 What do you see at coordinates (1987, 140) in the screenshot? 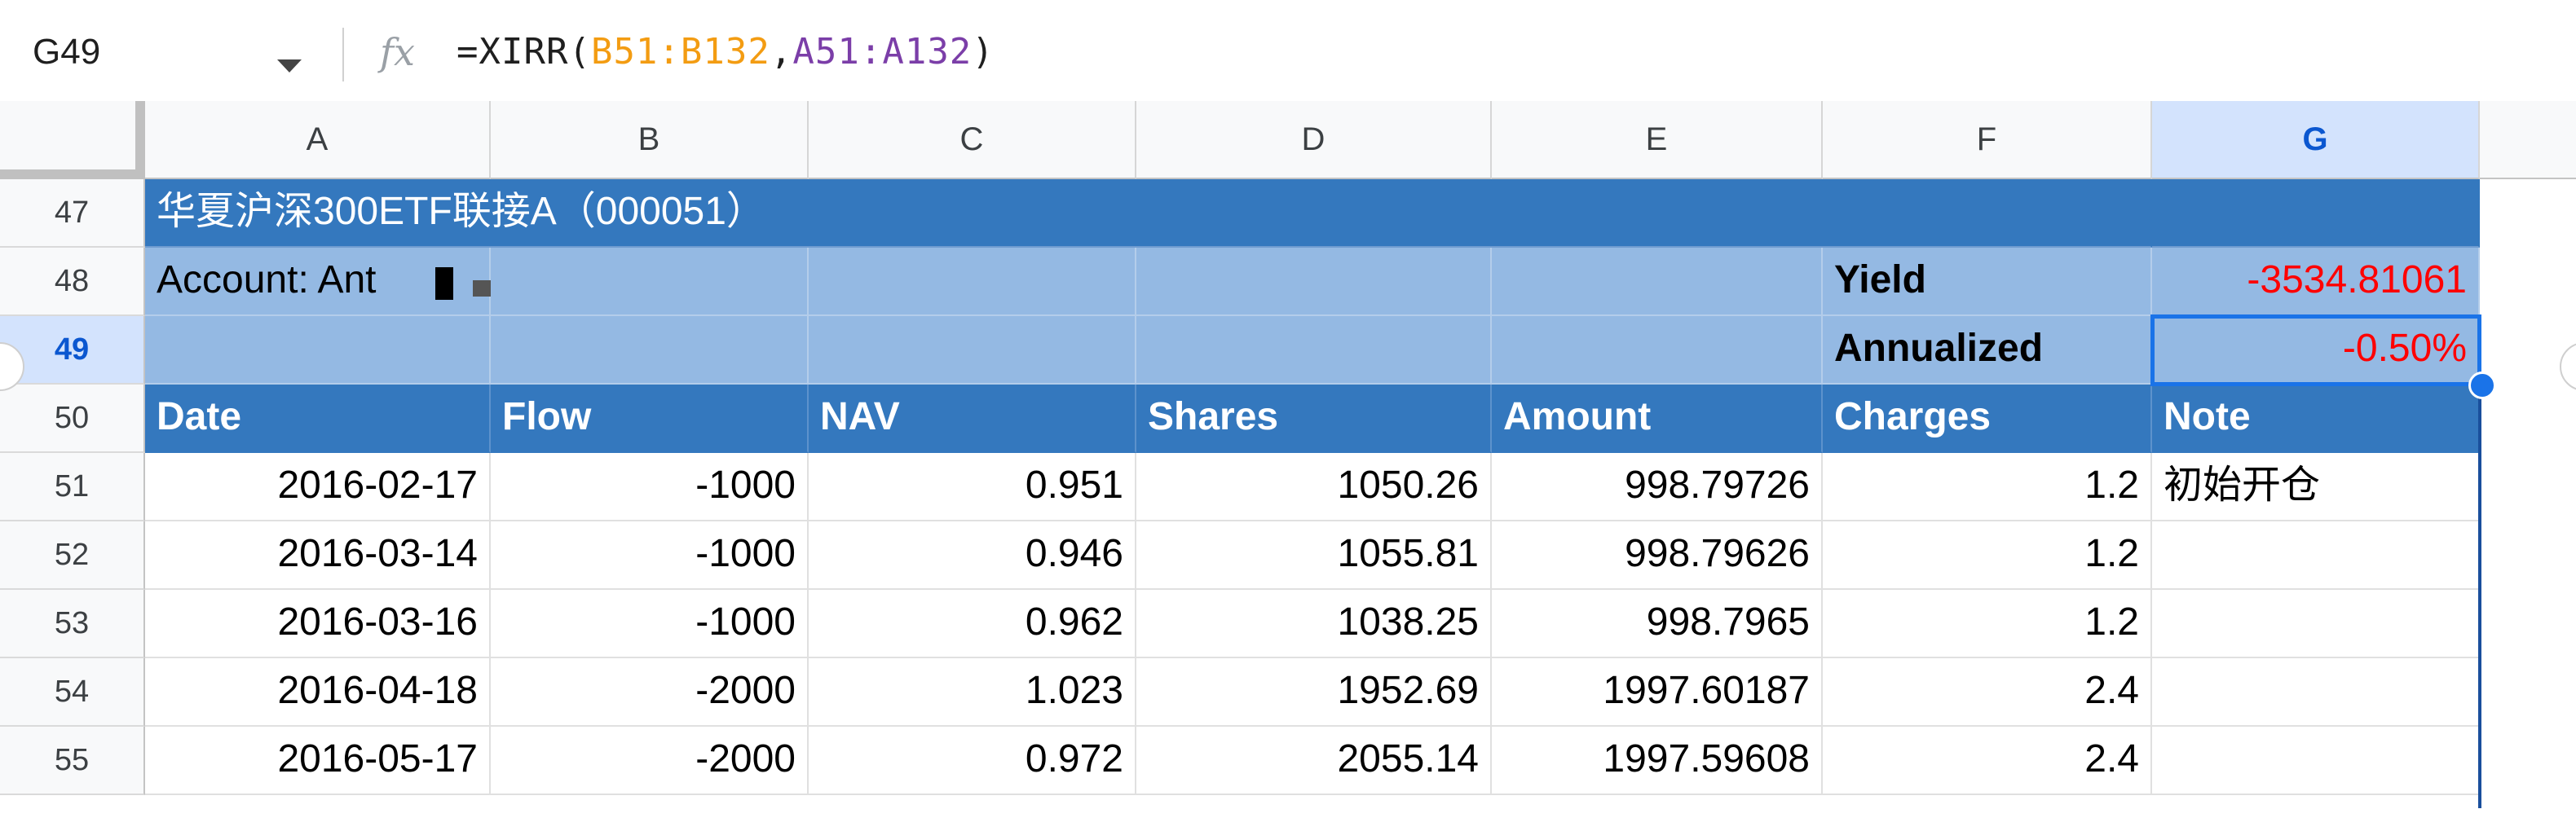
I see `column-header-f: F` at bounding box center [1987, 140].